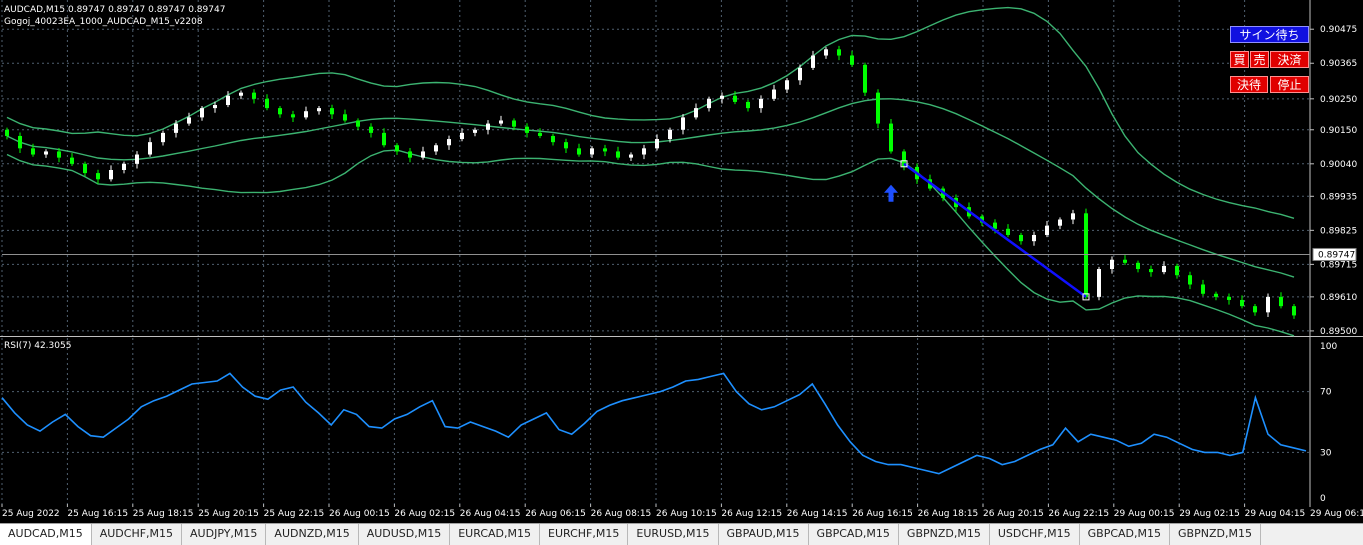 The height and width of the screenshot is (545, 1363). Describe the element at coordinates (1326, 393) in the screenshot. I see `rsi-level-label: 70` at that location.